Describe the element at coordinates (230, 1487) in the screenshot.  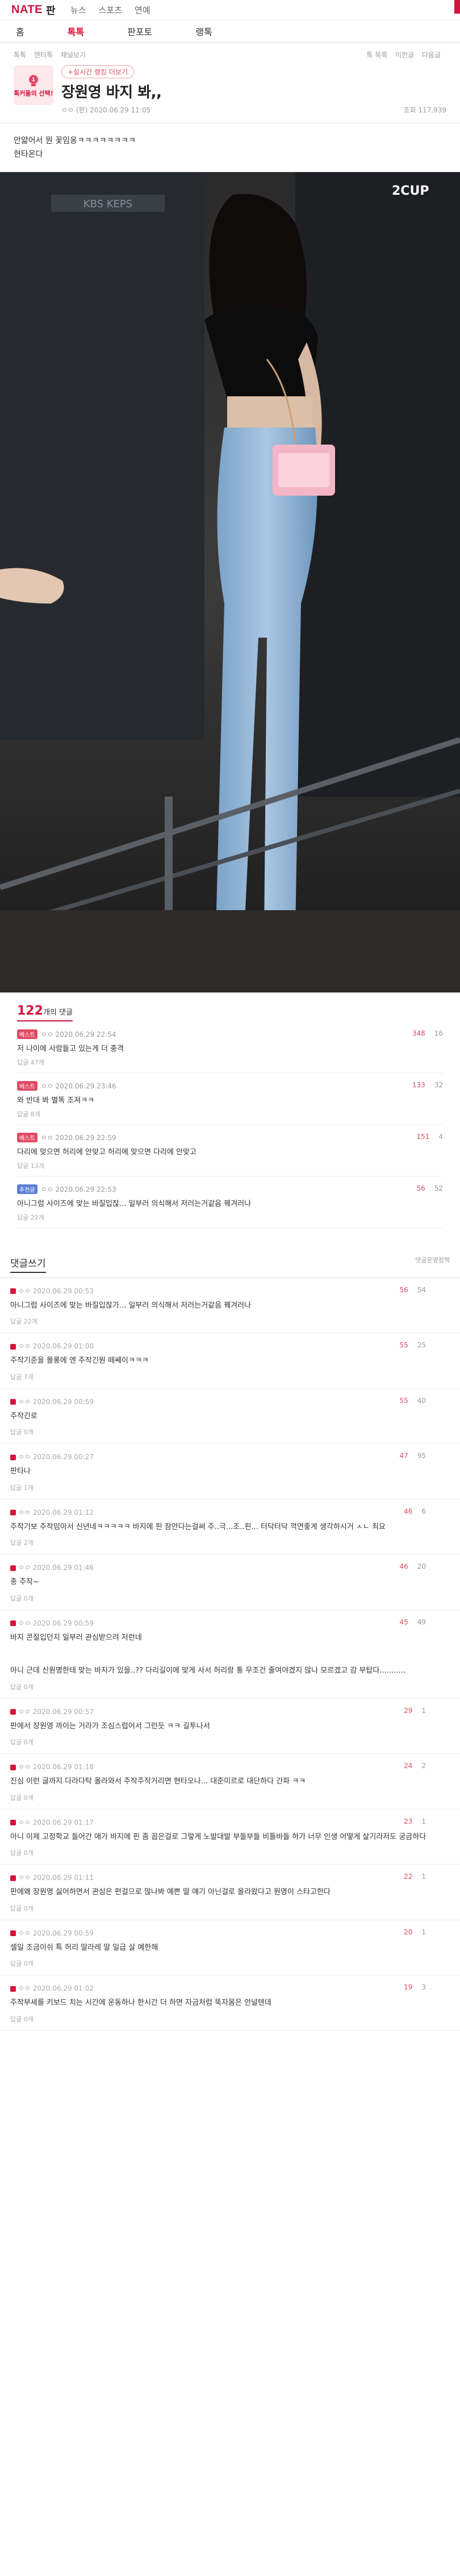
I see `reply-link: 답글 1개` at that location.